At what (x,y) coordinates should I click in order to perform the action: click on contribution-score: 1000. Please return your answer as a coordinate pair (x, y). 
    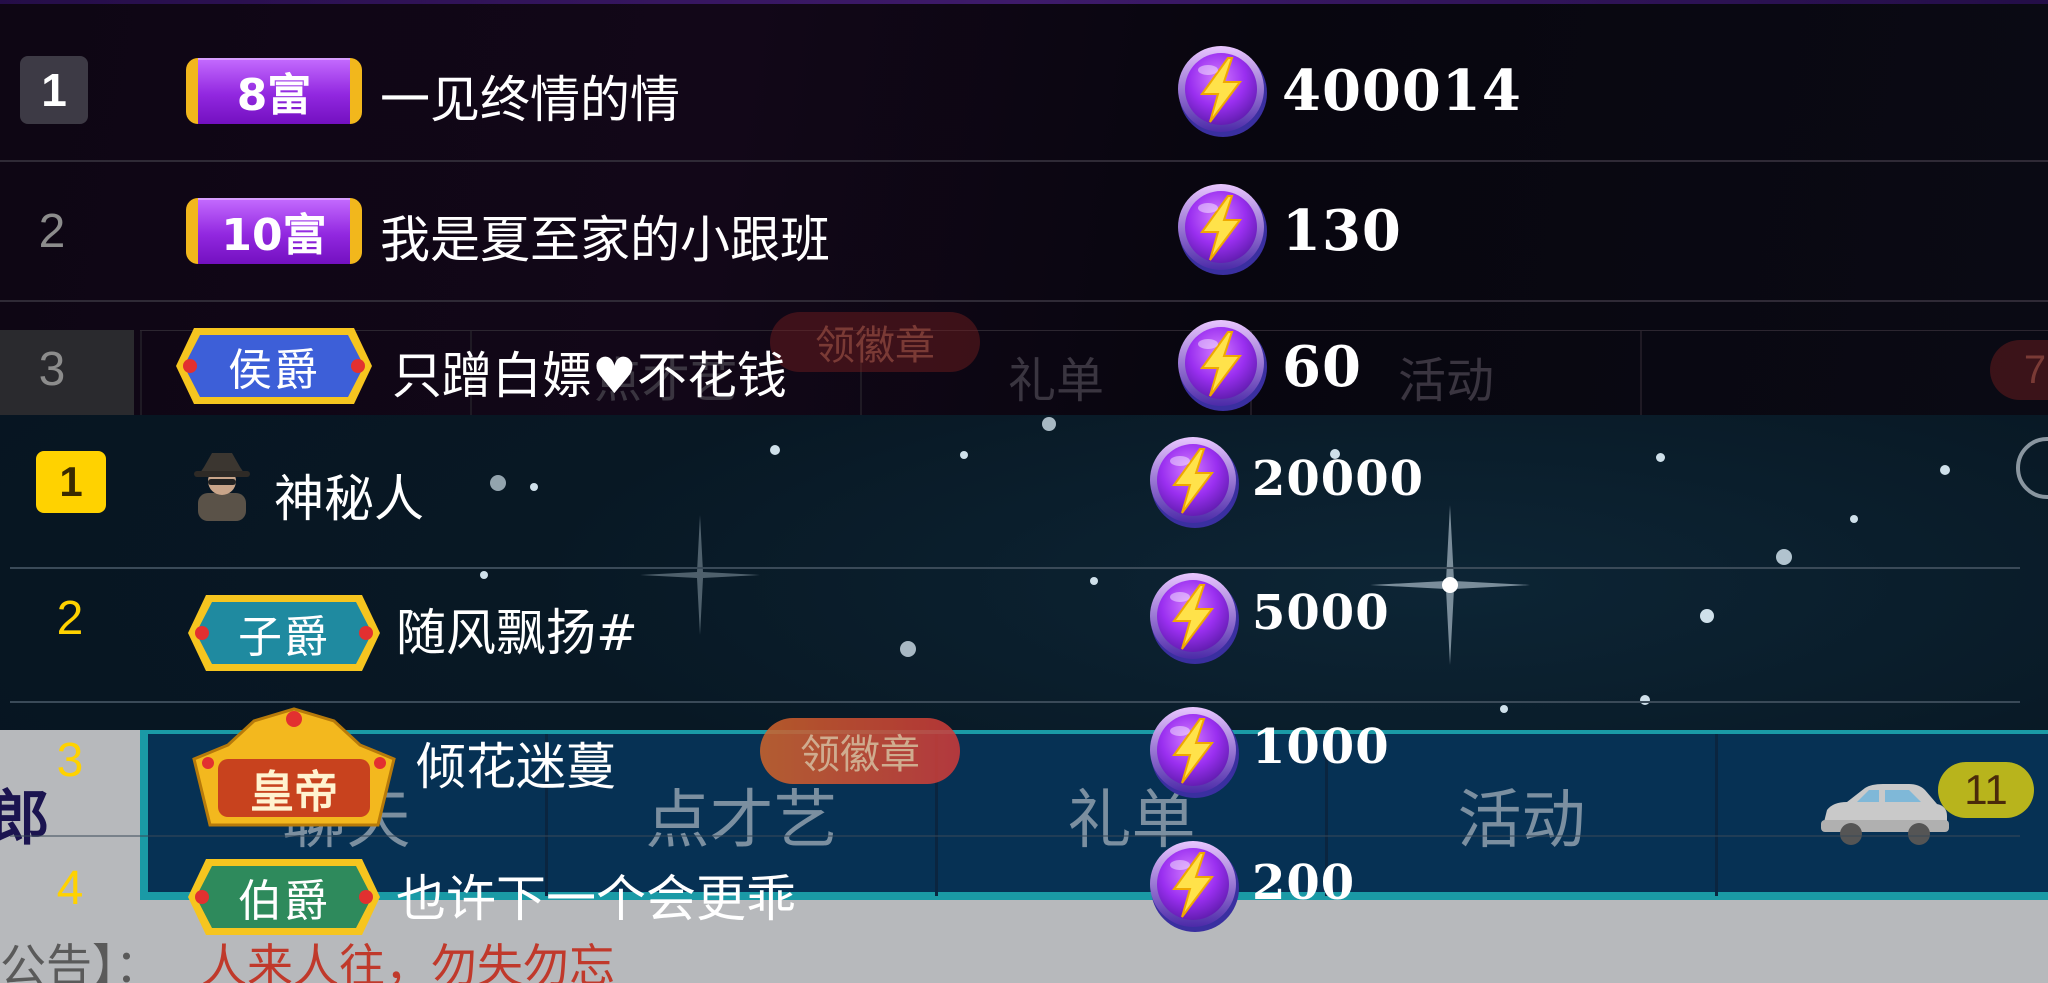
    Looking at the image, I should click on (1321, 747).